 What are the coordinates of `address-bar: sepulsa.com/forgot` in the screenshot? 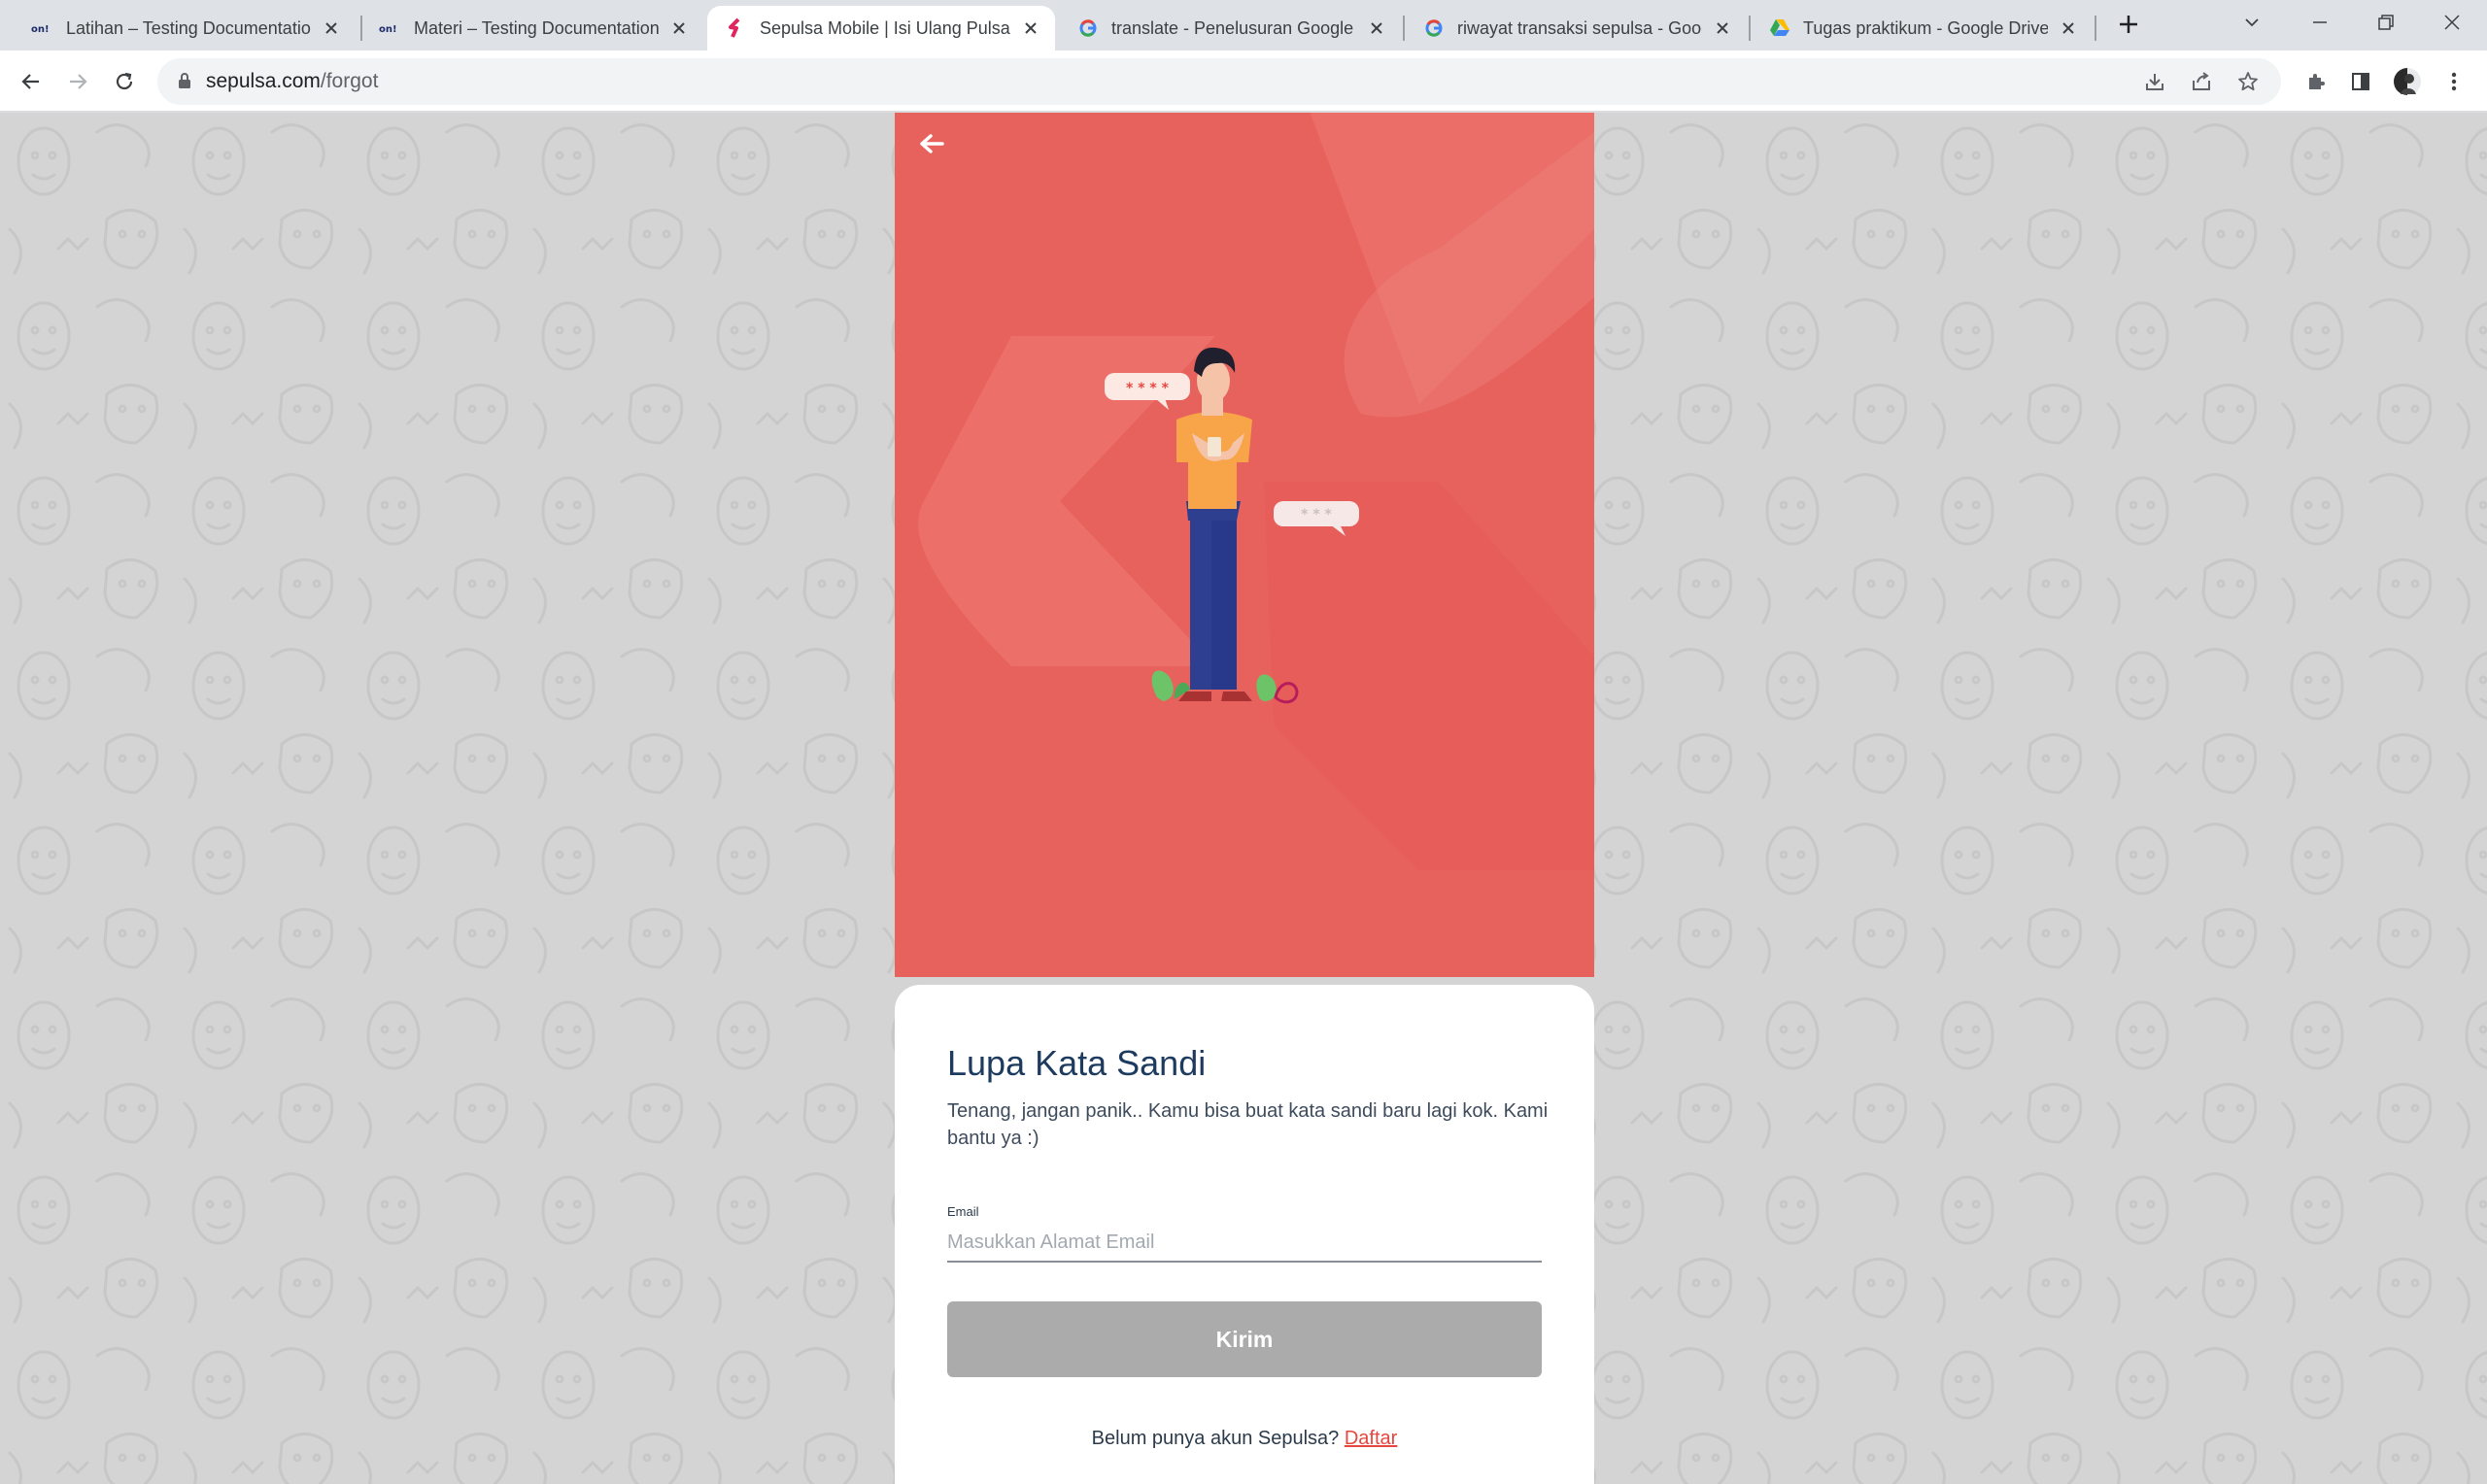 It's located at (1219, 82).